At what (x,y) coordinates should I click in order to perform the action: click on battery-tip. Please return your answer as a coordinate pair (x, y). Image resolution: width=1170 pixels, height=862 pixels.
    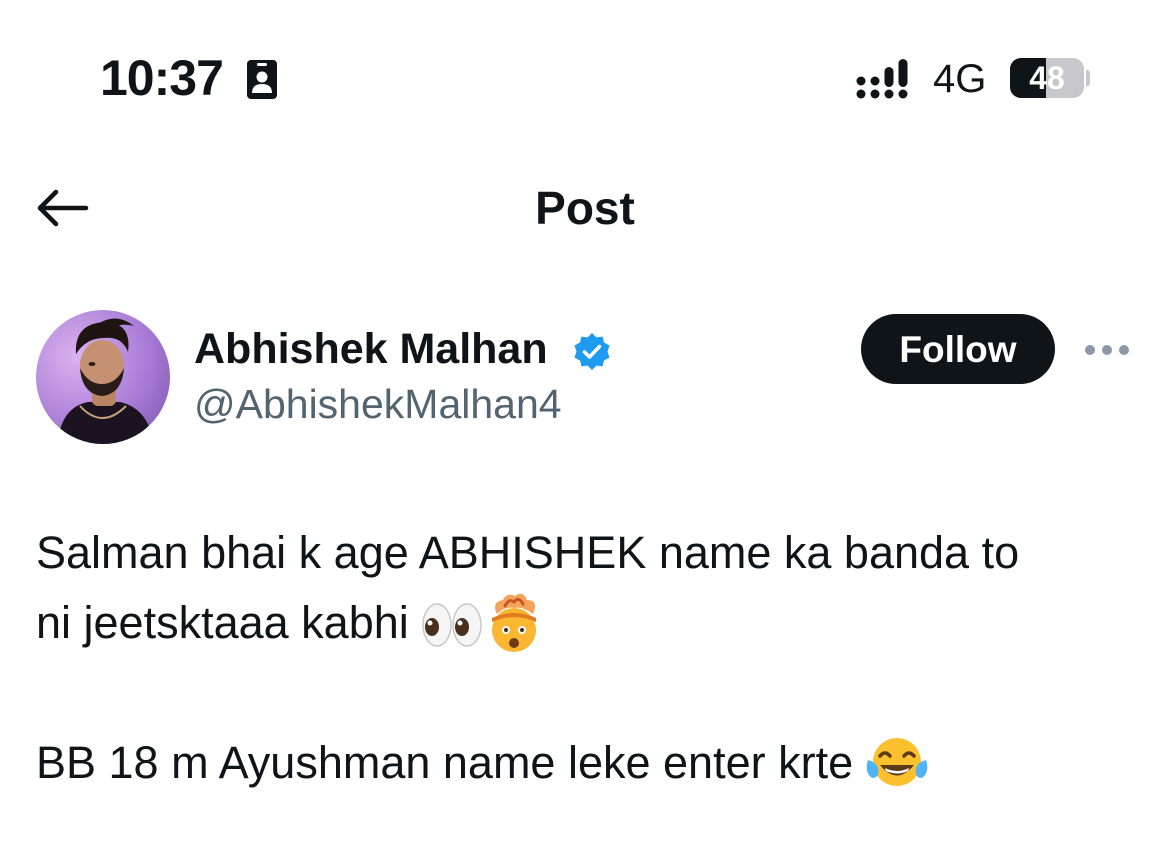
    Looking at the image, I should click on (1088, 78).